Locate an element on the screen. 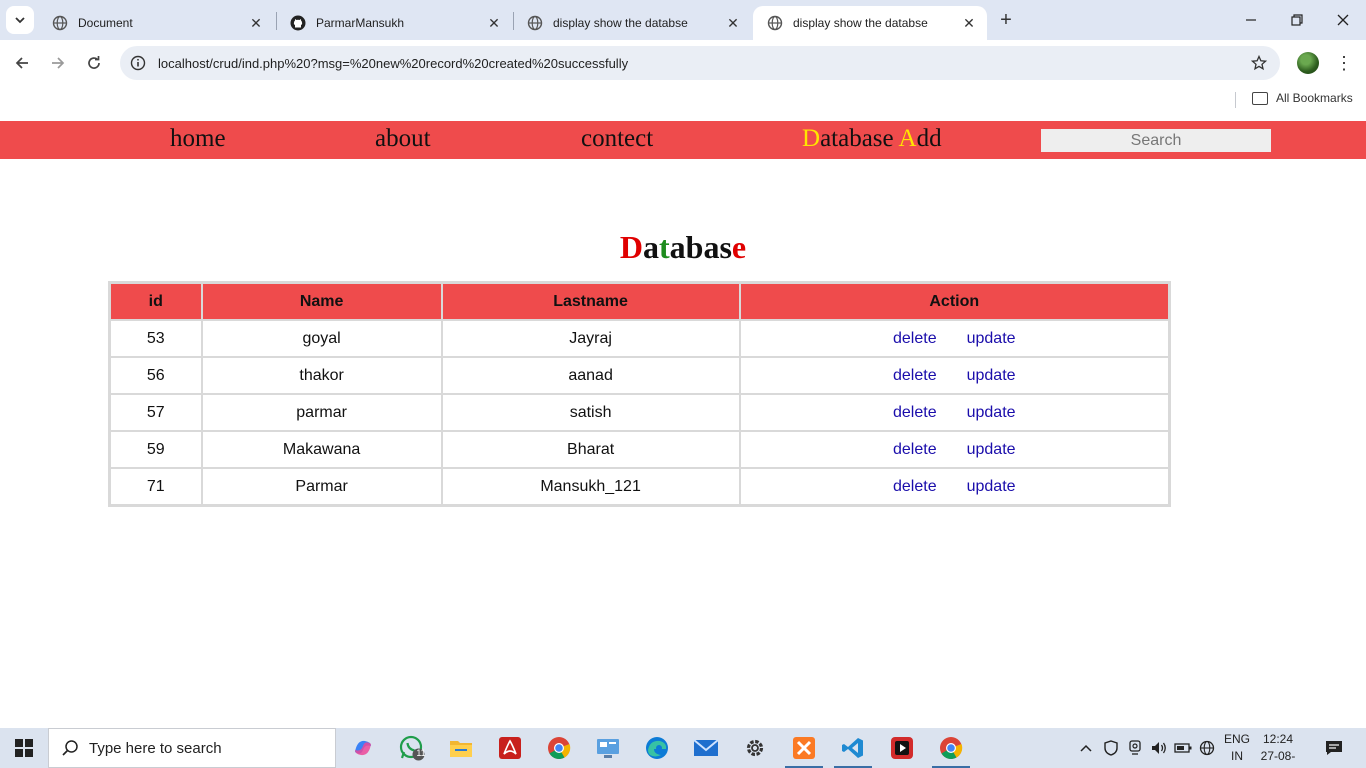 Image resolution: width=1366 pixels, height=768 pixels. tray-overflow-chevron-icon is located at coordinates (1086, 748).